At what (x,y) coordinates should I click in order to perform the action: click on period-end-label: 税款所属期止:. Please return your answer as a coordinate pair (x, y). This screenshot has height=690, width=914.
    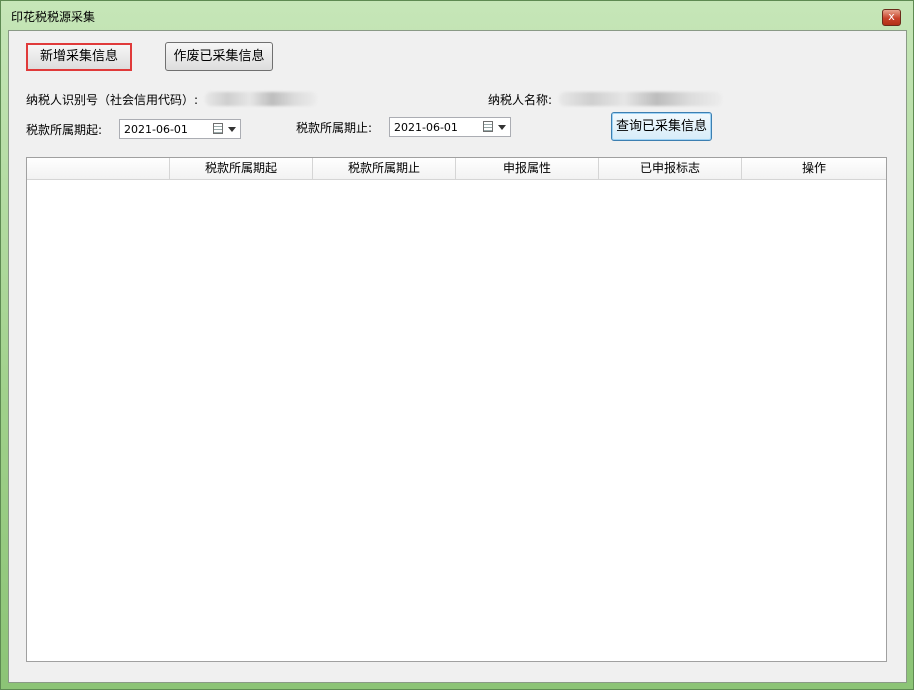
    Looking at the image, I should click on (334, 128).